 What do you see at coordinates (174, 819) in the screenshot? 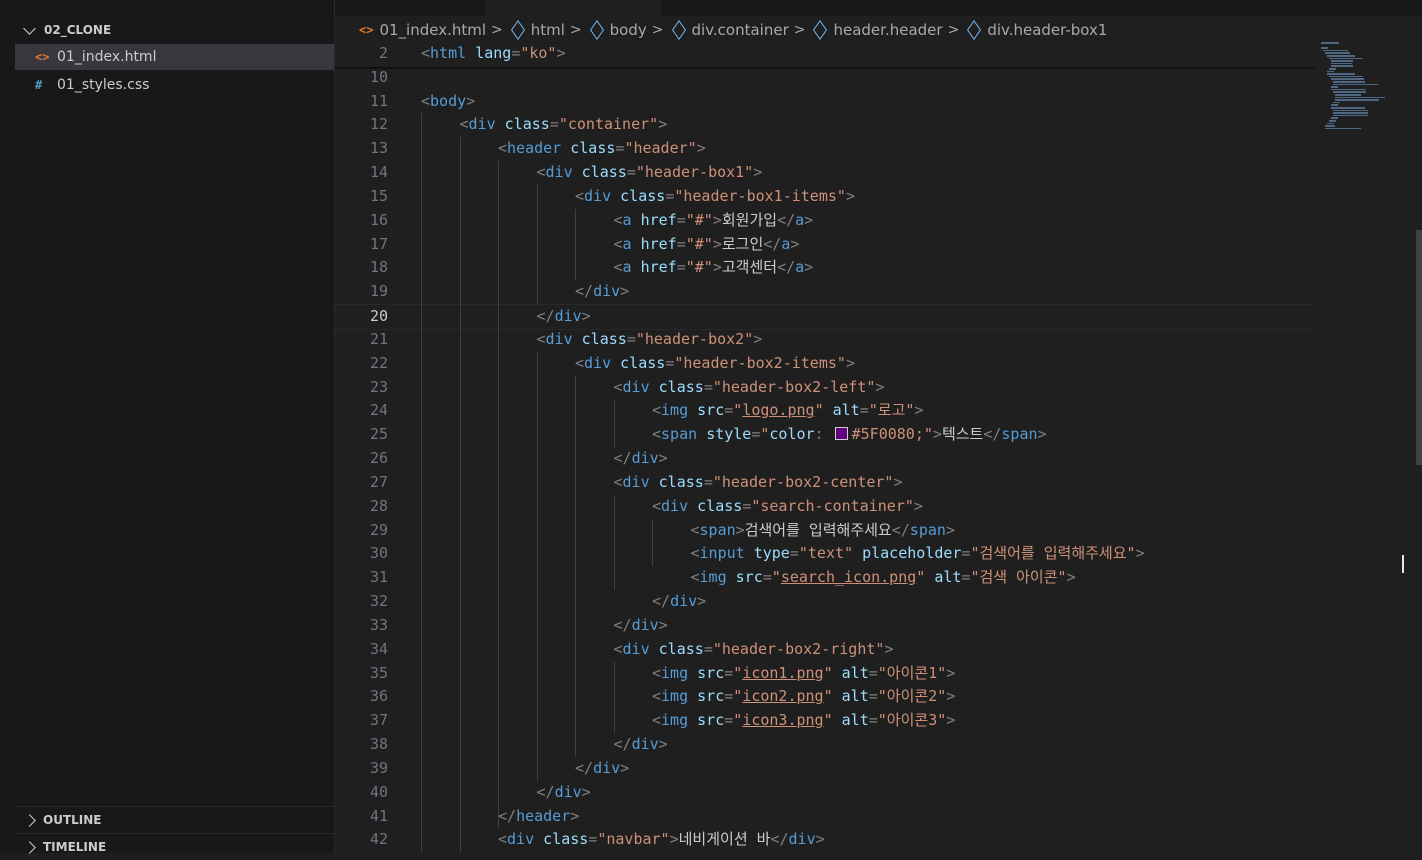
I see `outline-panel-header: OUTLINE` at bounding box center [174, 819].